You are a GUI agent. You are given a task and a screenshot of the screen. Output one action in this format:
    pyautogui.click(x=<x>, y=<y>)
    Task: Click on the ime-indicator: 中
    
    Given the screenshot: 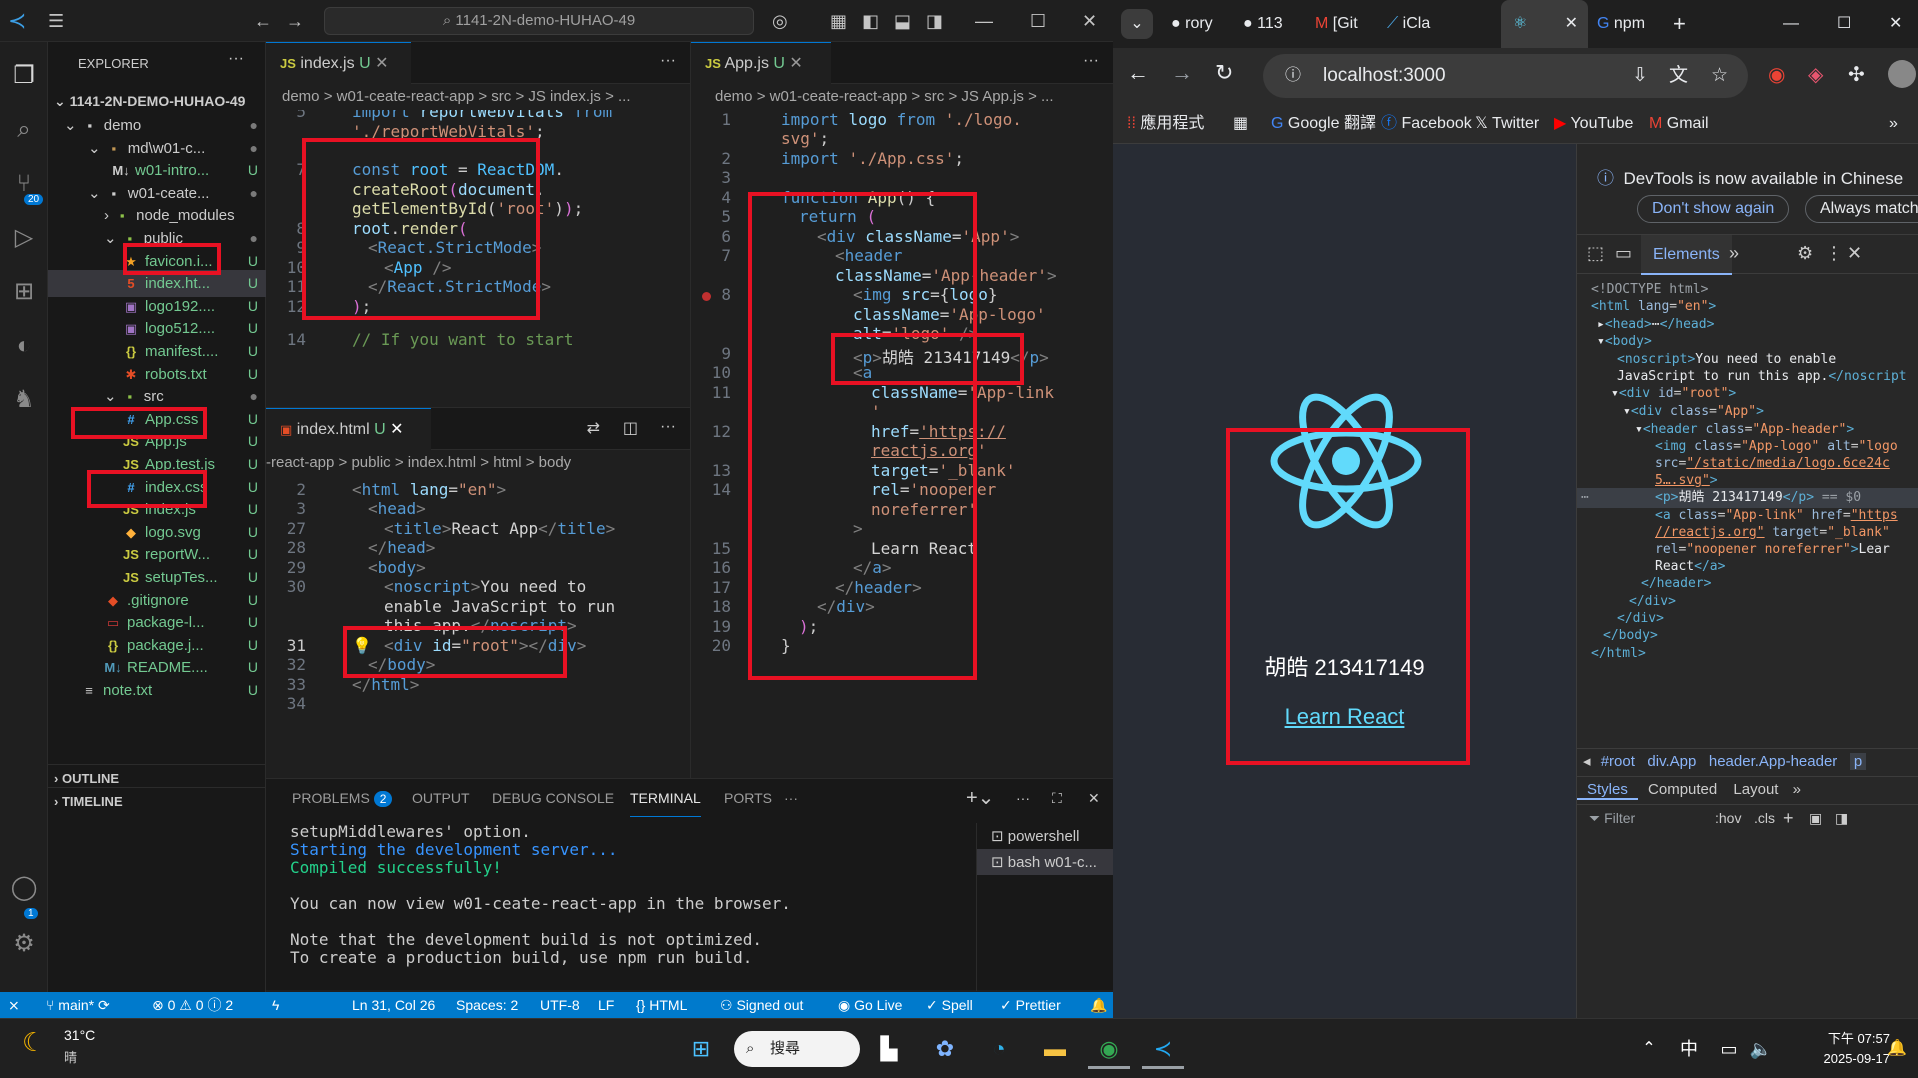 What is the action you would take?
    pyautogui.click(x=1689, y=1049)
    